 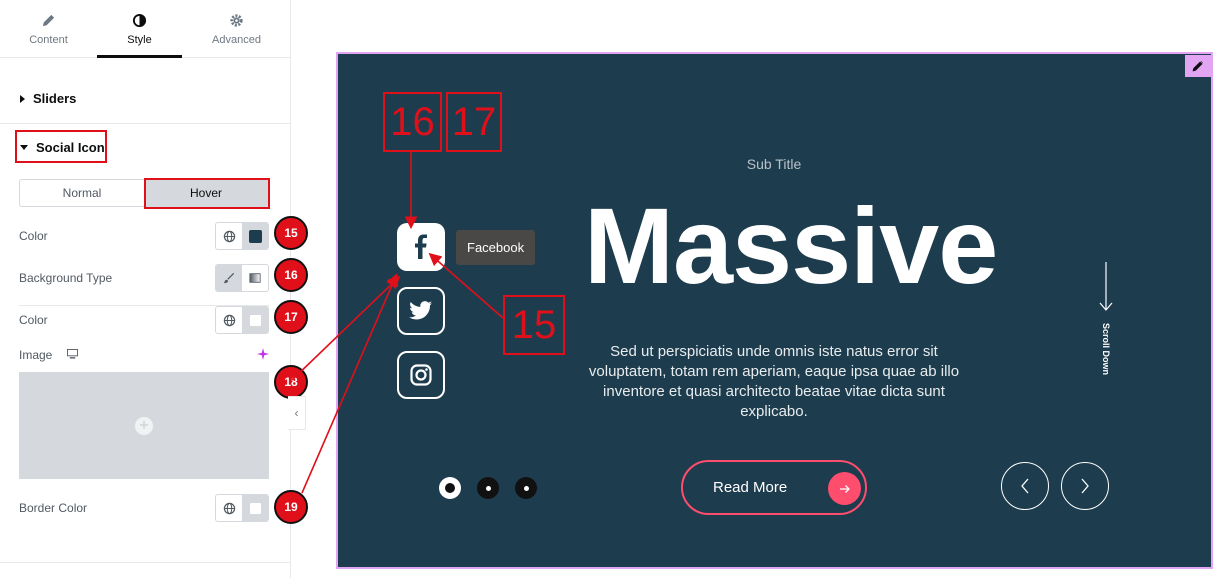 What do you see at coordinates (236, 40) in the screenshot?
I see `tab-label: Advanced` at bounding box center [236, 40].